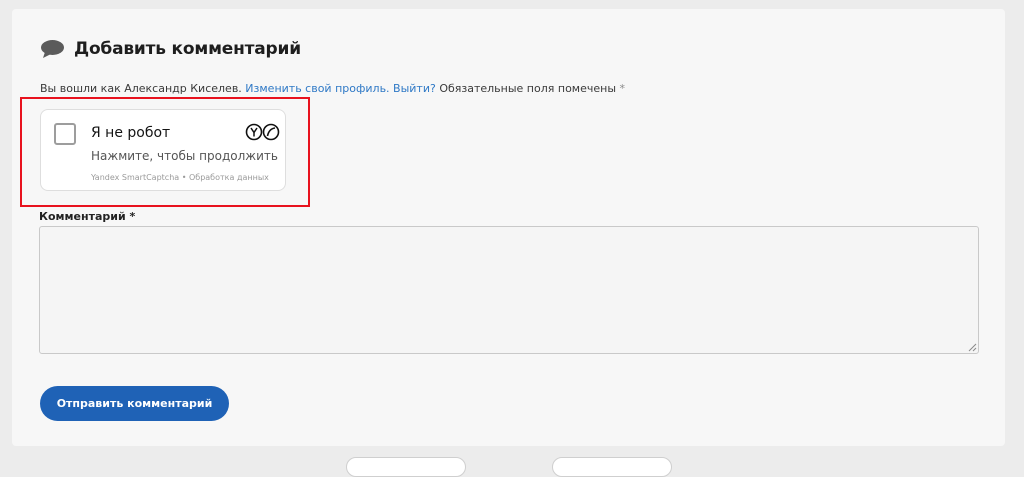 The height and width of the screenshot is (477, 1024). Describe the element at coordinates (406, 467) in the screenshot. I see `prev-post-button` at that location.